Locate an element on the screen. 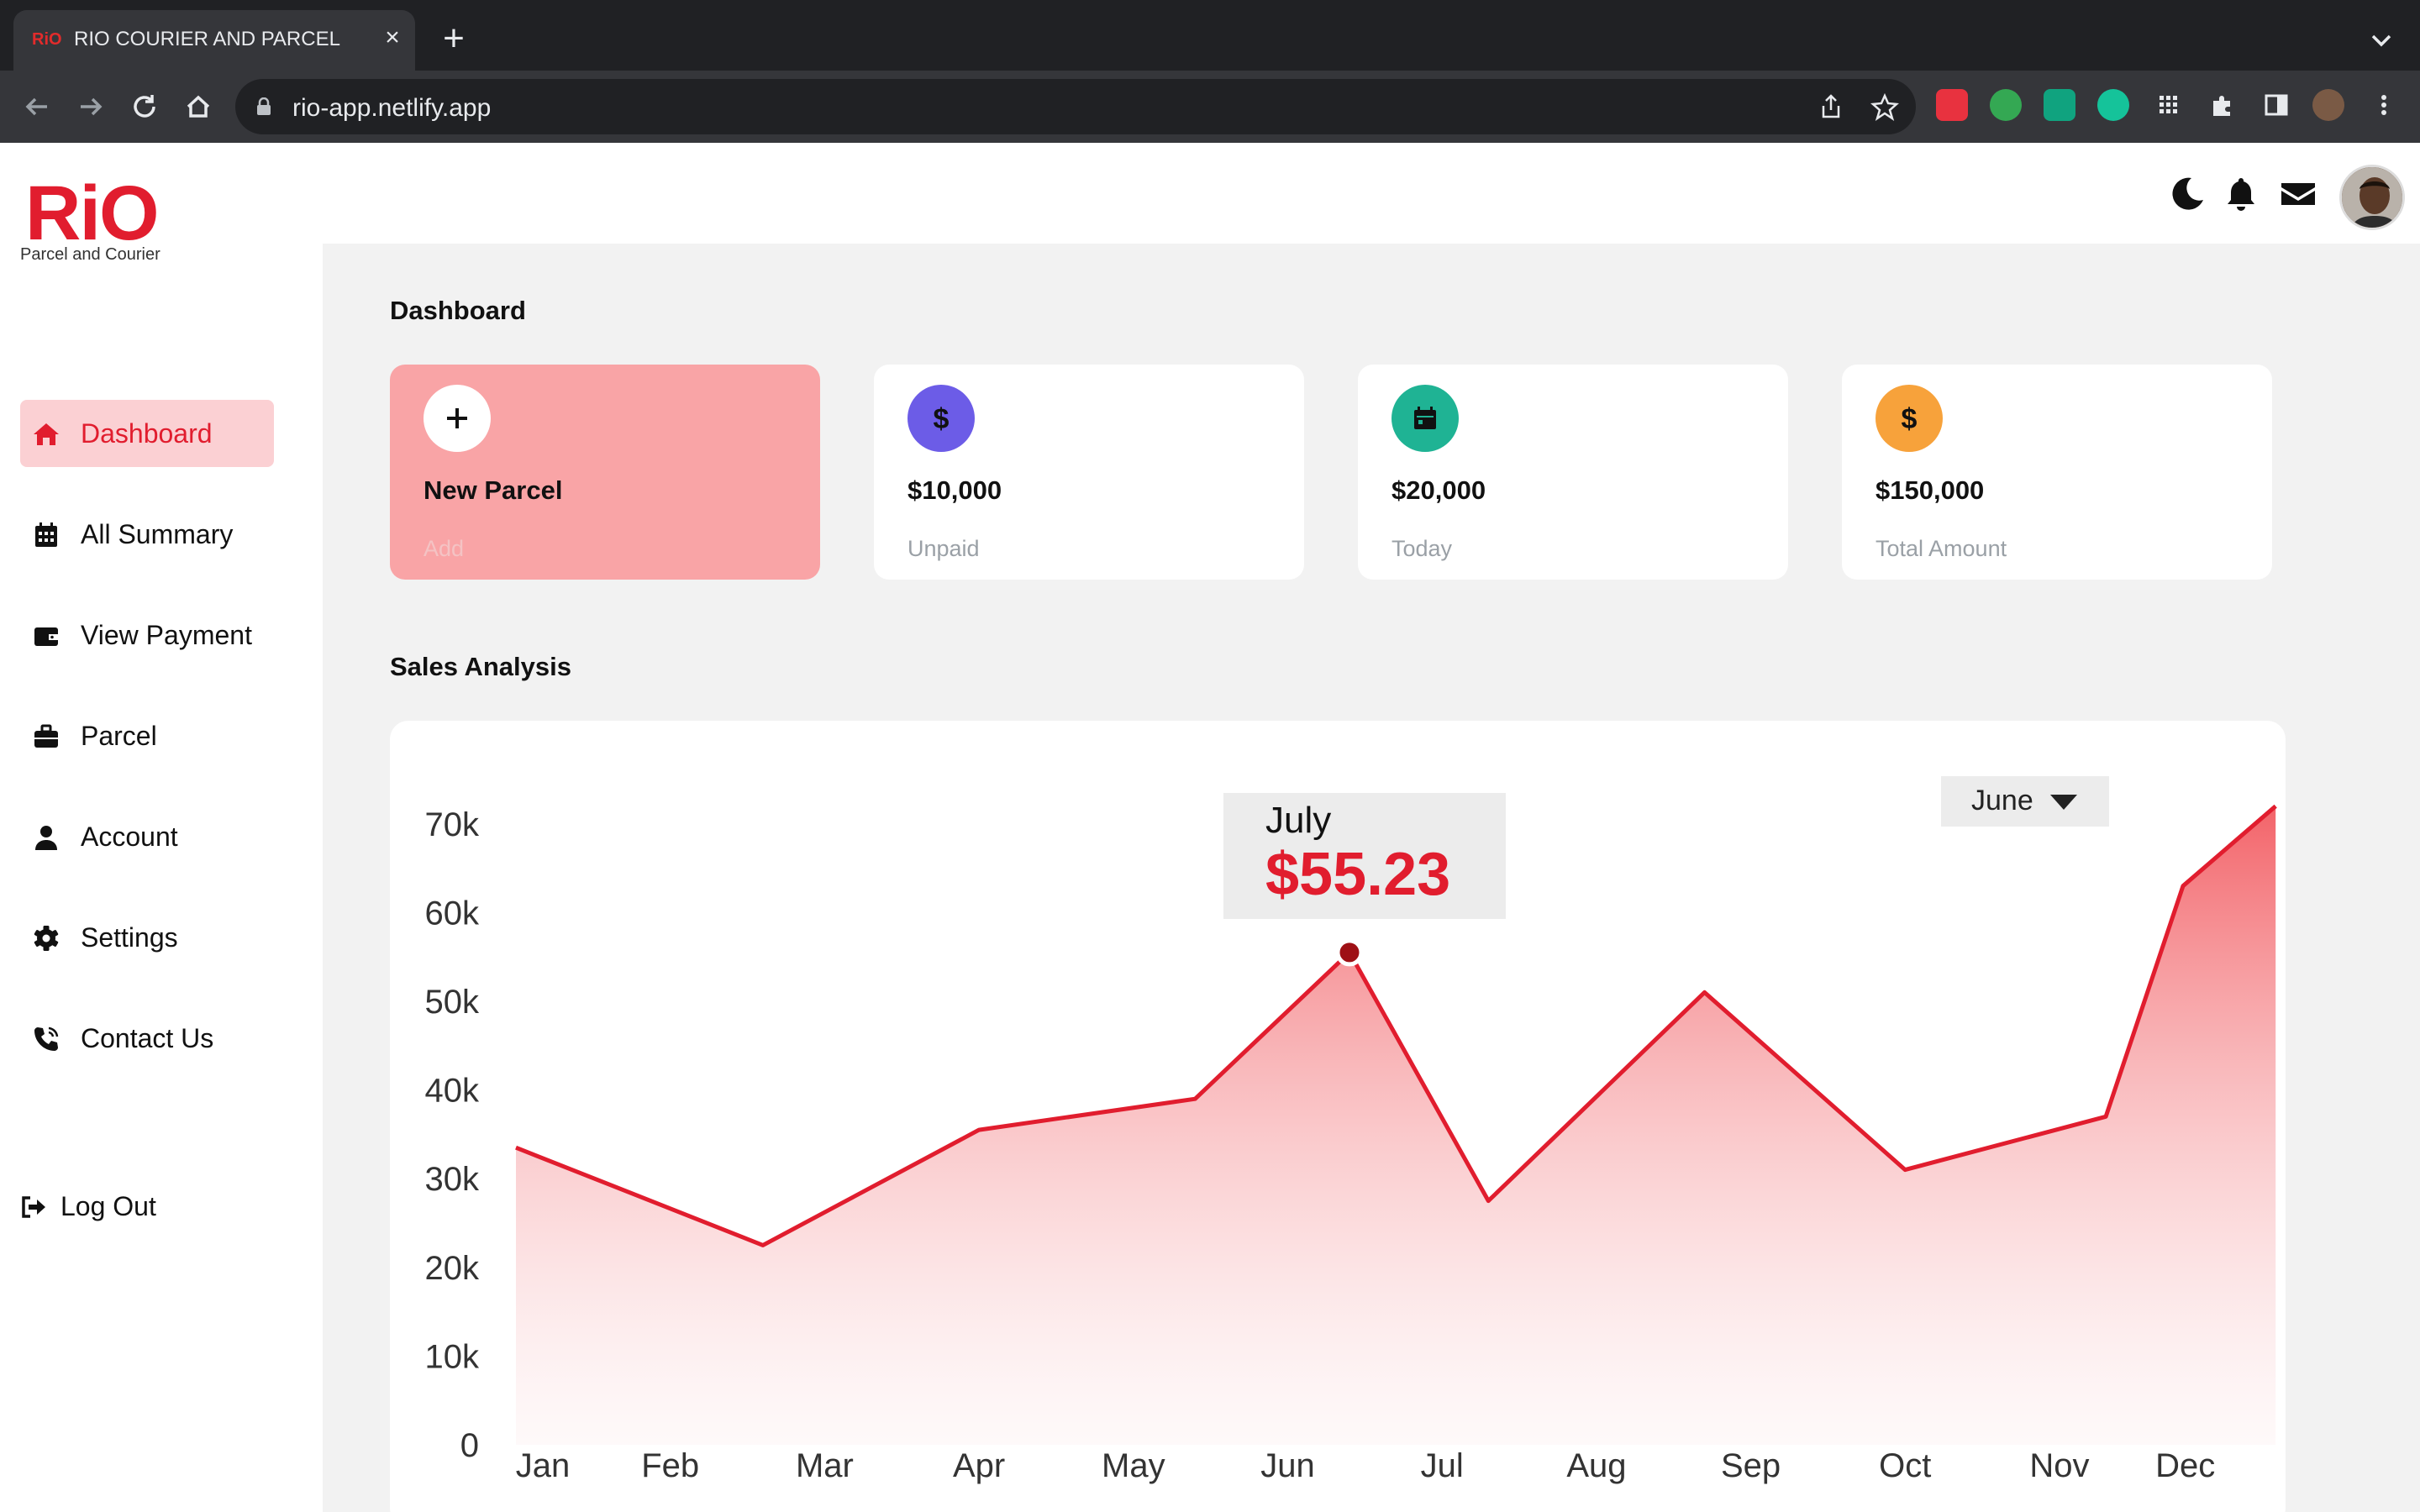 This screenshot has width=2420, height=1512. extension-grid-icon is located at coordinates (2169, 105).